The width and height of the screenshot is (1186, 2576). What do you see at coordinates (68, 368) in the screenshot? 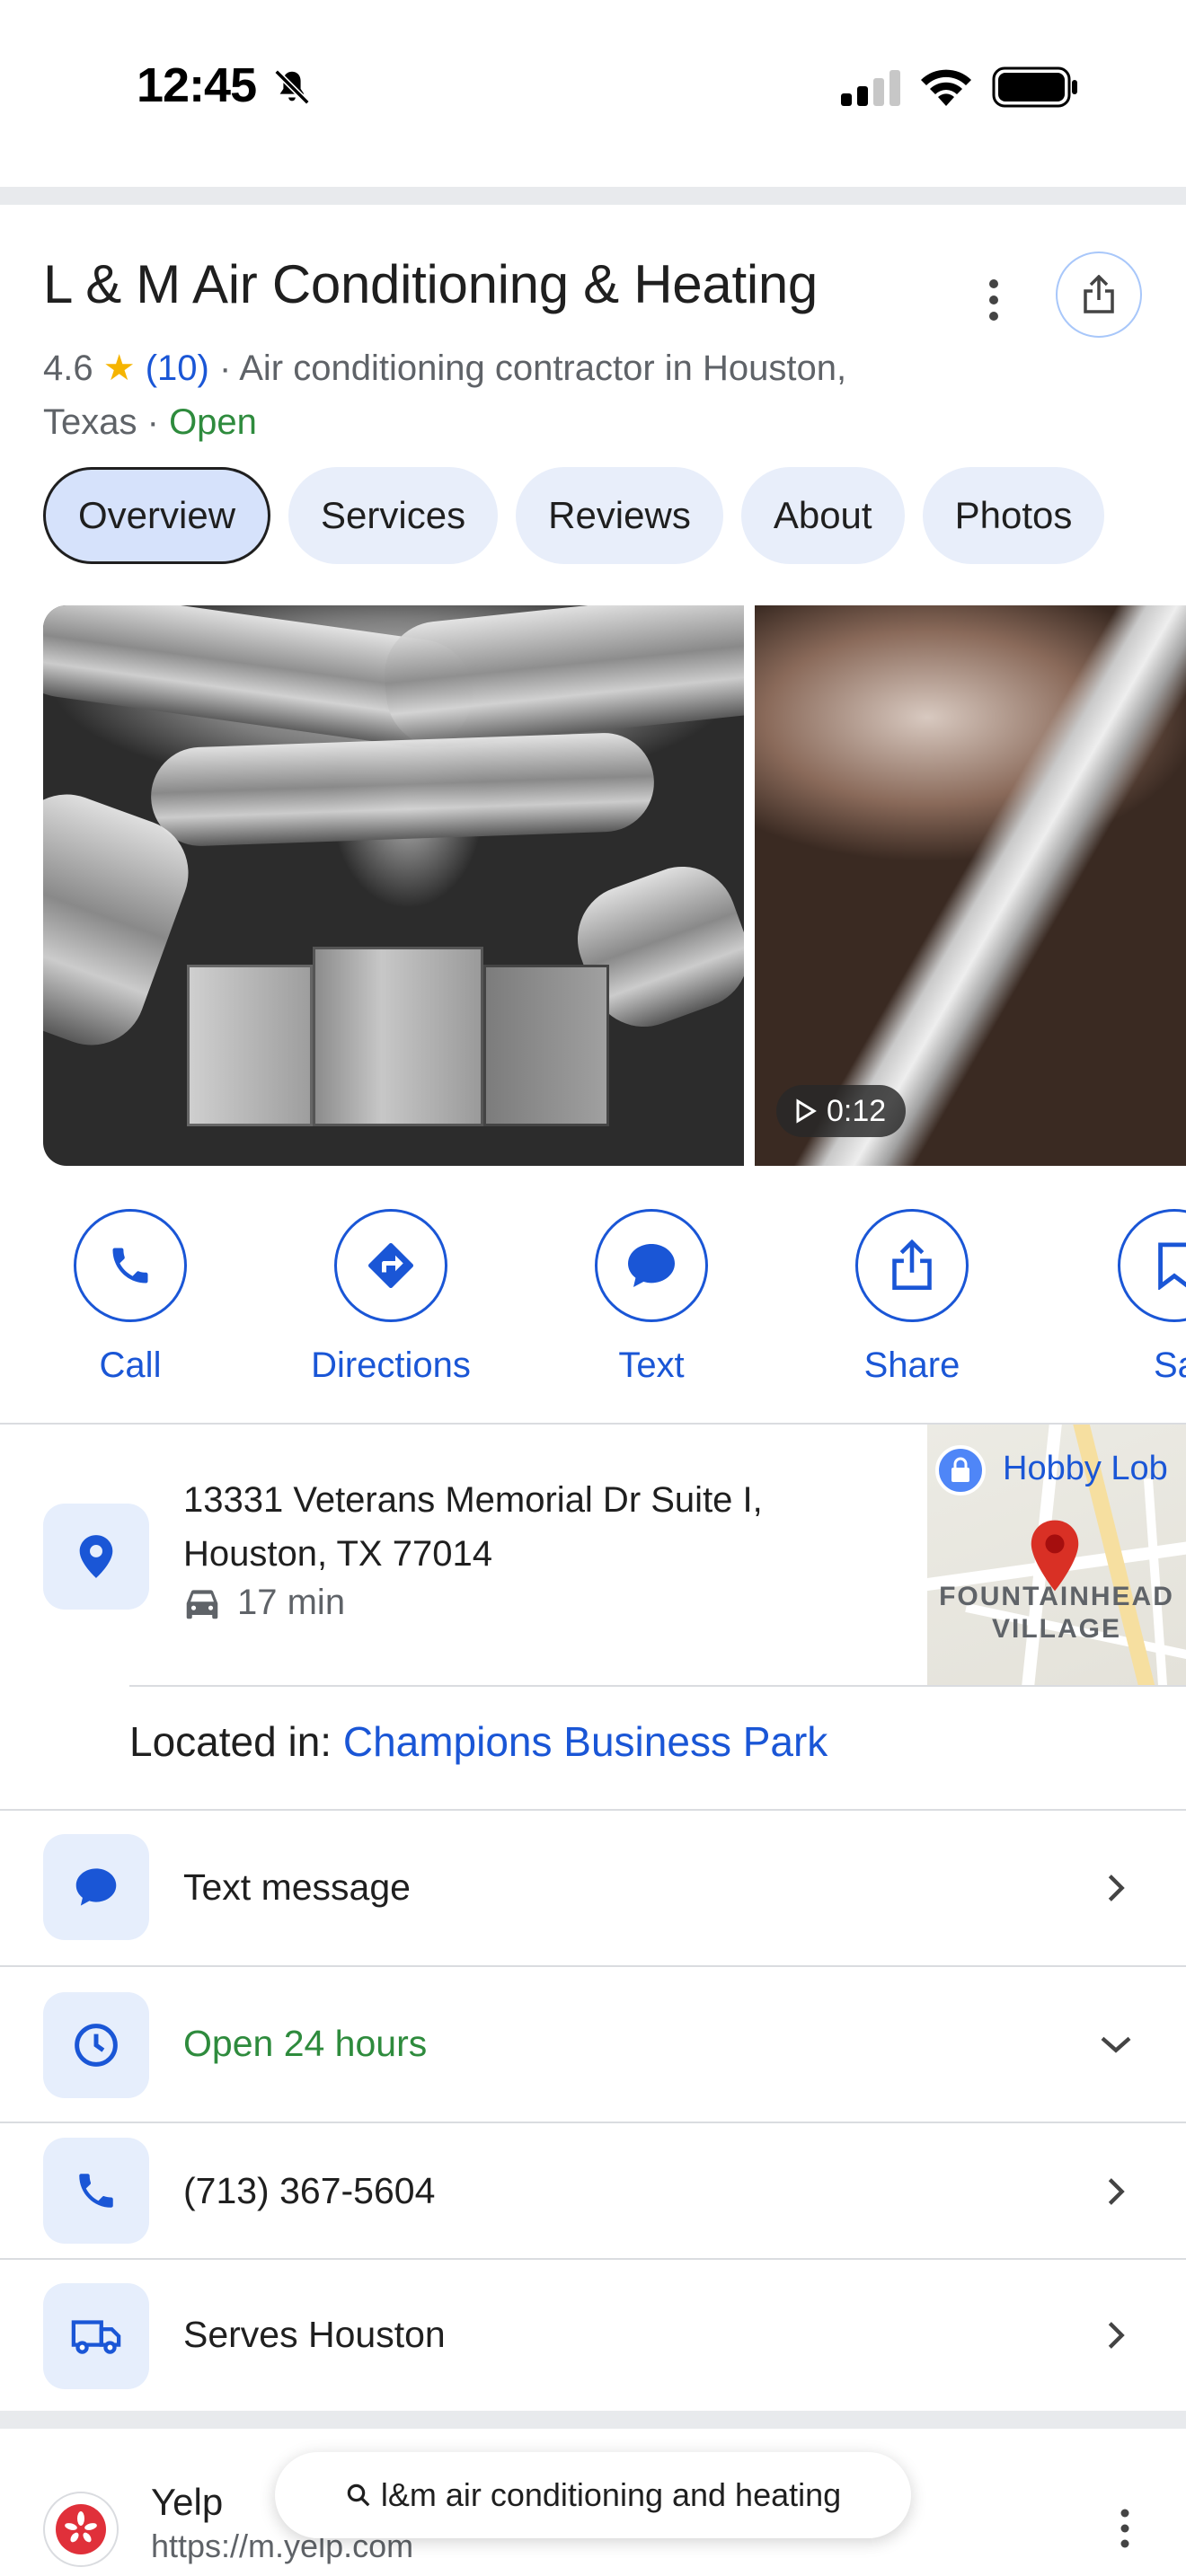
I see `rating-value: 4.6` at bounding box center [68, 368].